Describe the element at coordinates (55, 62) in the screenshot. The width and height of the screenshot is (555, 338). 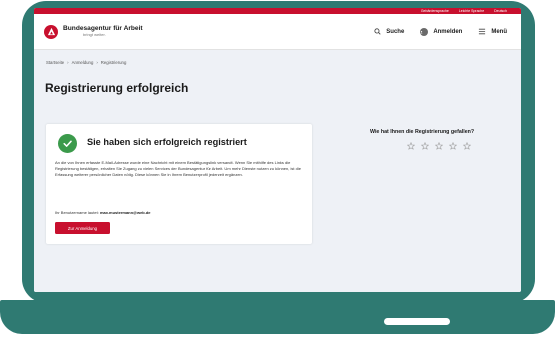
I see `breadcrumb-item-home: Startseite` at that location.